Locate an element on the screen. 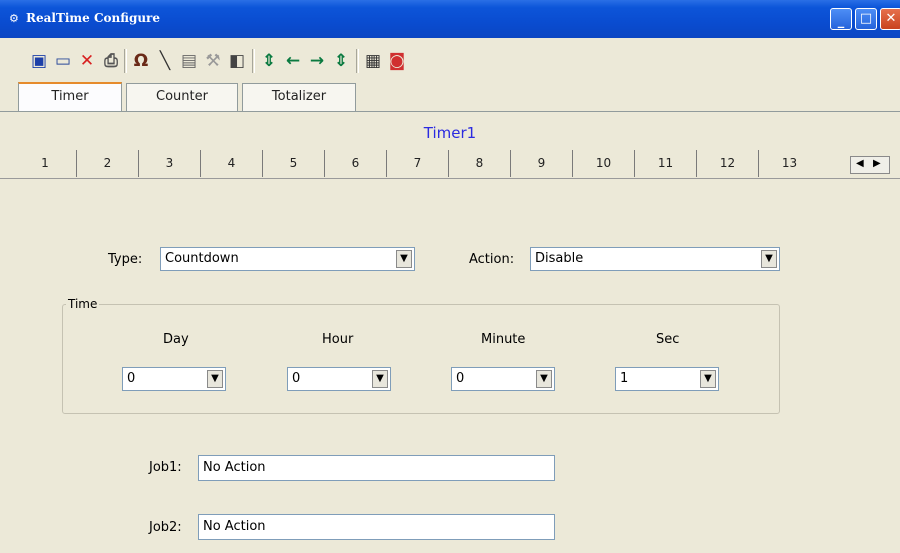  tab-totalizer: Totalizer is located at coordinates (299, 97).